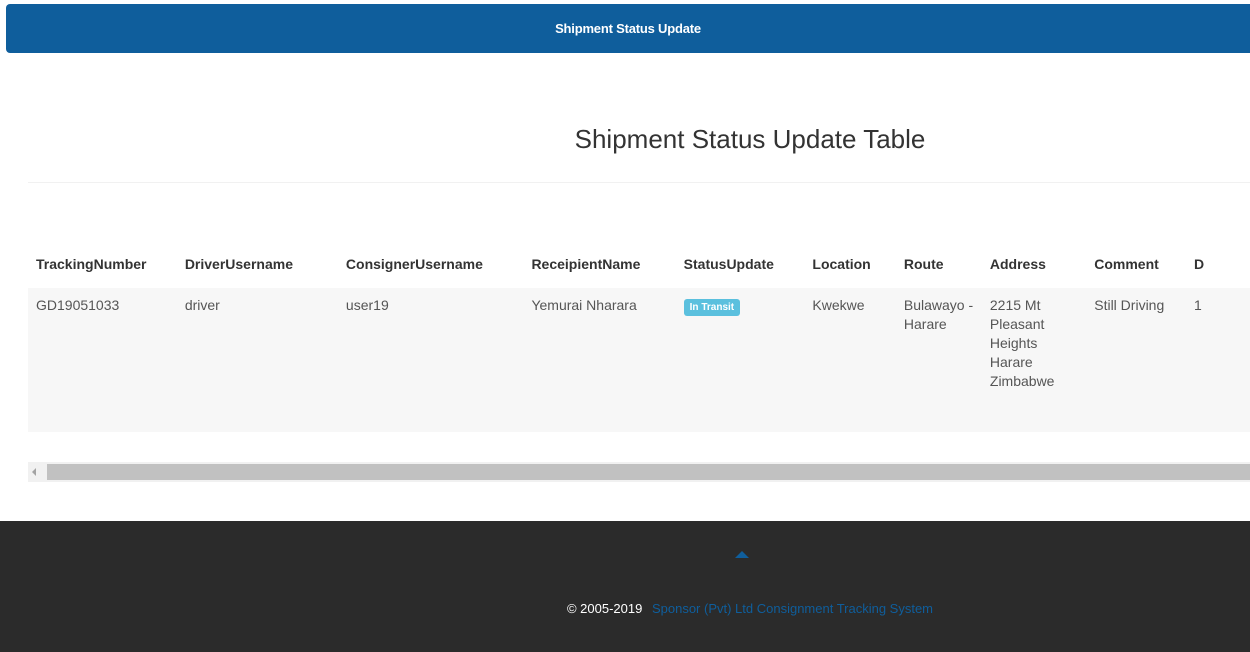 This screenshot has width=1250, height=652. What do you see at coordinates (586, 264) in the screenshot?
I see `column-header-recipient-name: ReceipientName` at bounding box center [586, 264].